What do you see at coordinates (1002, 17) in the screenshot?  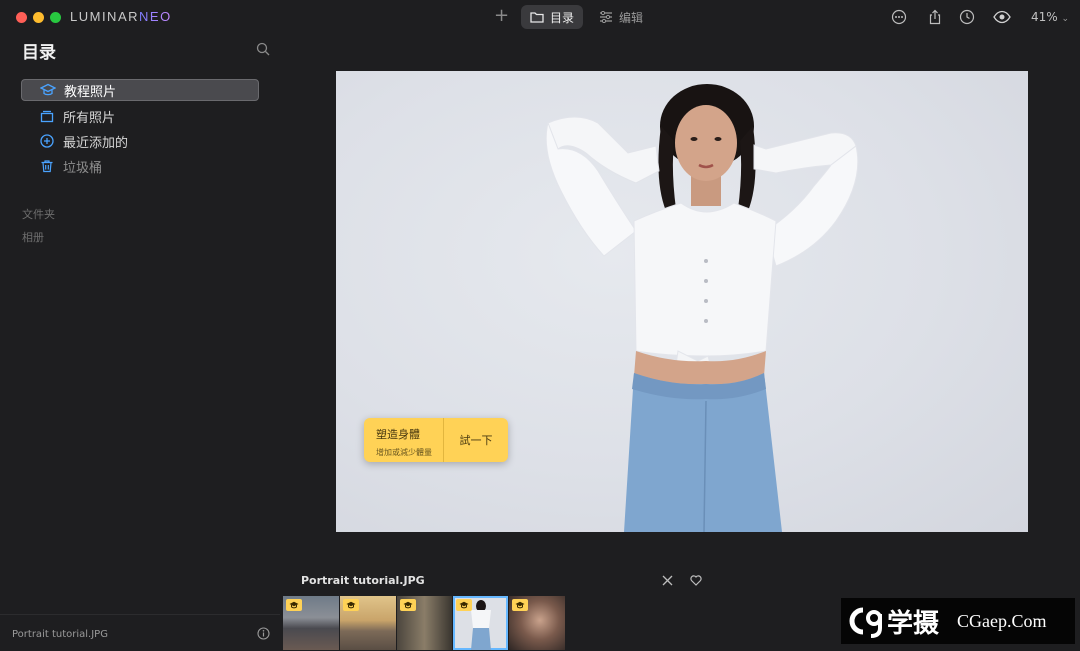 I see `eye-icon` at bounding box center [1002, 17].